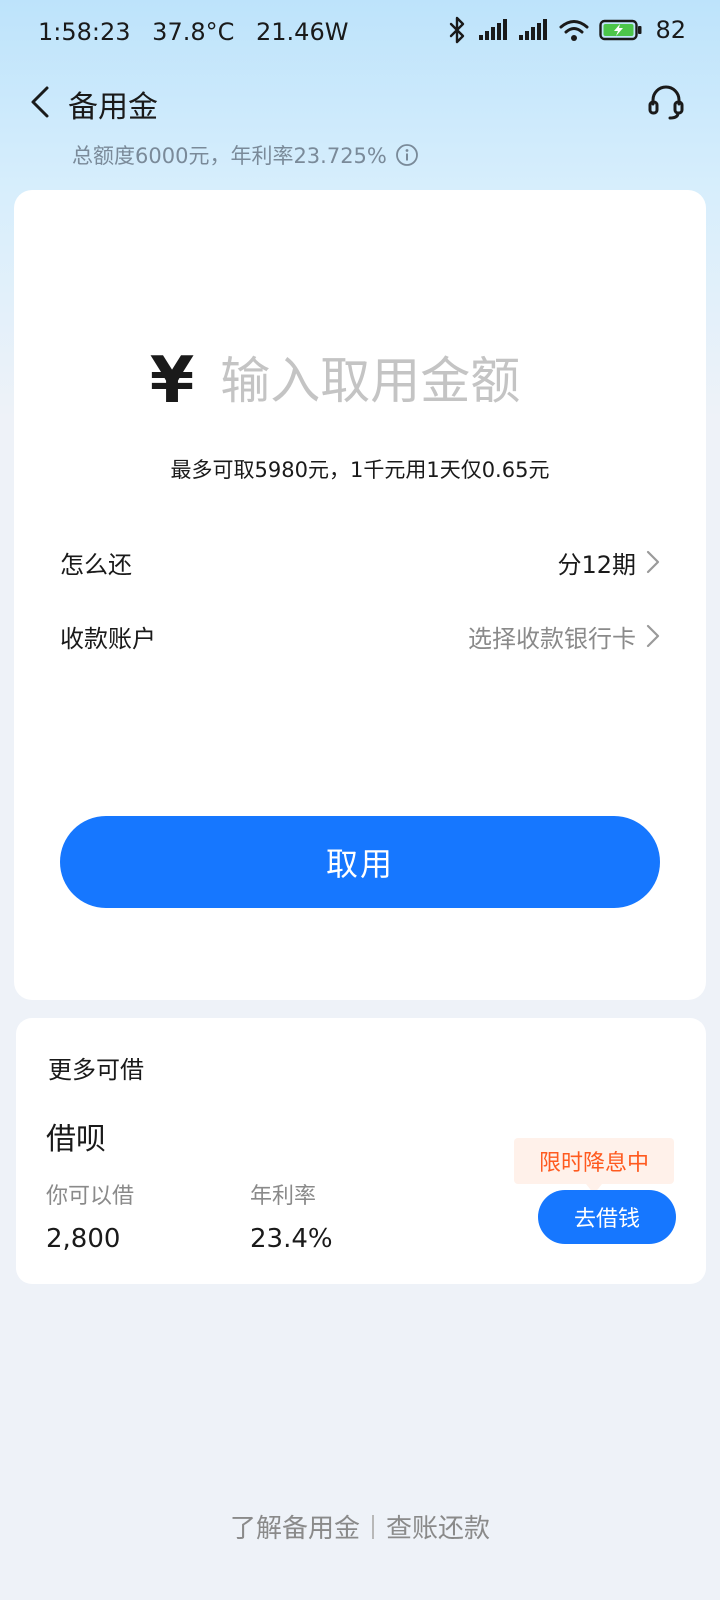 This screenshot has height=1600, width=720. Describe the element at coordinates (295, 1526) in the screenshot. I see `learn-more-link: 了解备用金` at that location.